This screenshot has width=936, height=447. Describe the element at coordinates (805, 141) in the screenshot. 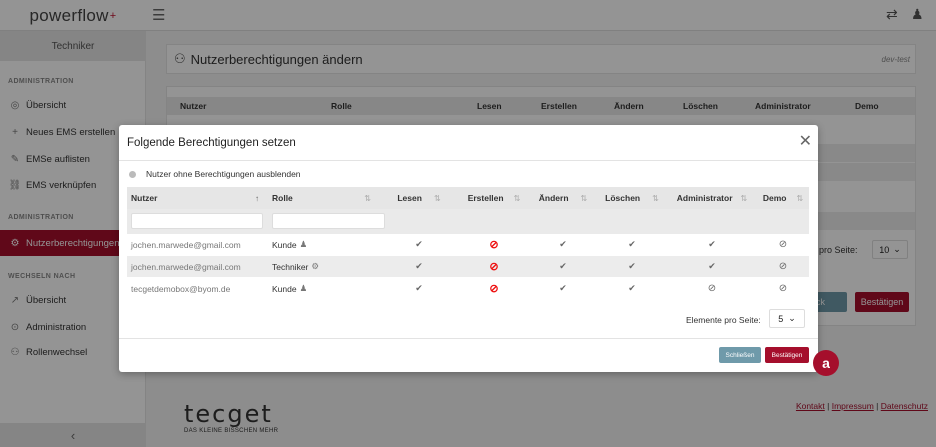

I see `close-icon: ✕` at that location.